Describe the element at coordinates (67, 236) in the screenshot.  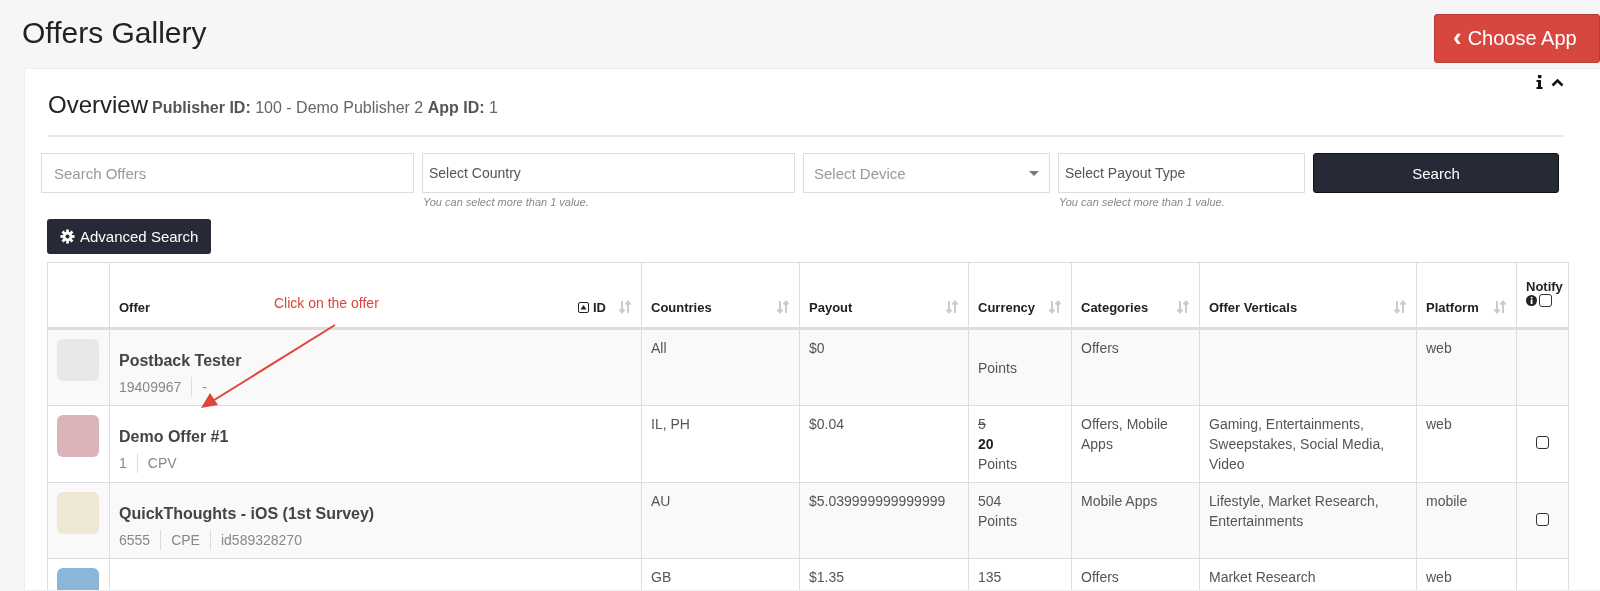
I see `gear-icon` at that location.